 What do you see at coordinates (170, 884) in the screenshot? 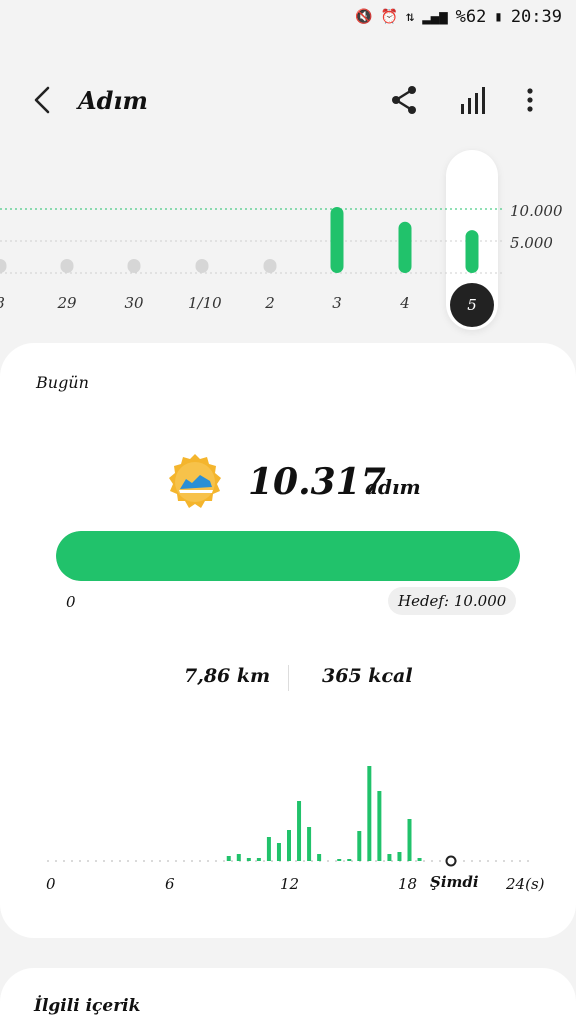
I see `hour-axis-label: 6` at bounding box center [170, 884].